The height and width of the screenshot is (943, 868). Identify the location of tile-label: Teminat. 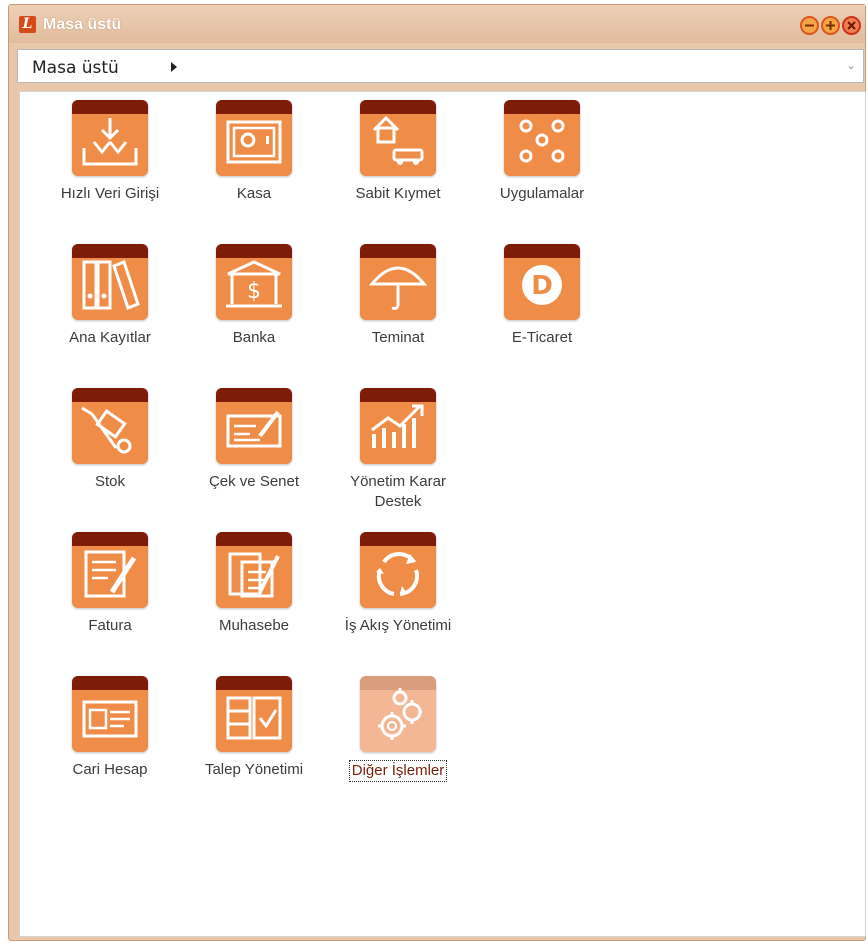
(398, 337).